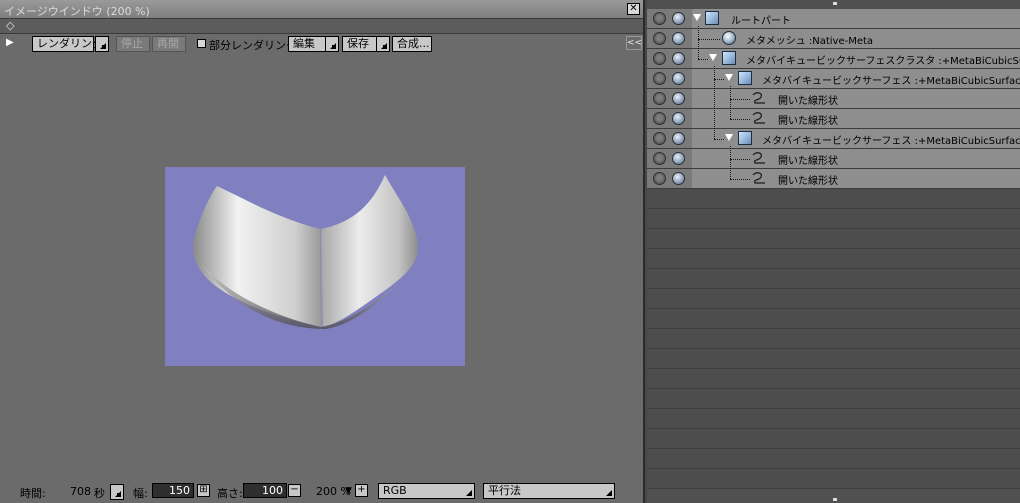 This screenshot has width=1020, height=503. Describe the element at coordinates (133, 44) in the screenshot. I see `stop-button: 停止` at that location.